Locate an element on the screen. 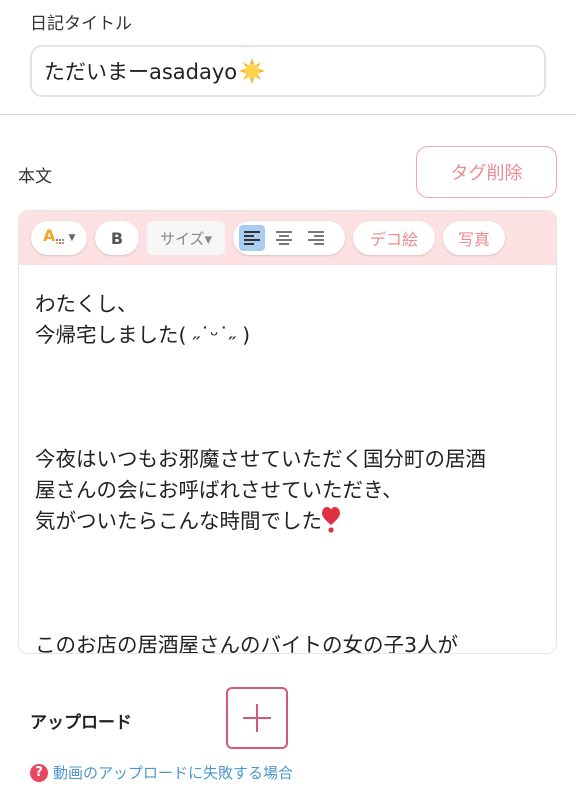  content-line: わたくし、 is located at coordinates (86, 304).